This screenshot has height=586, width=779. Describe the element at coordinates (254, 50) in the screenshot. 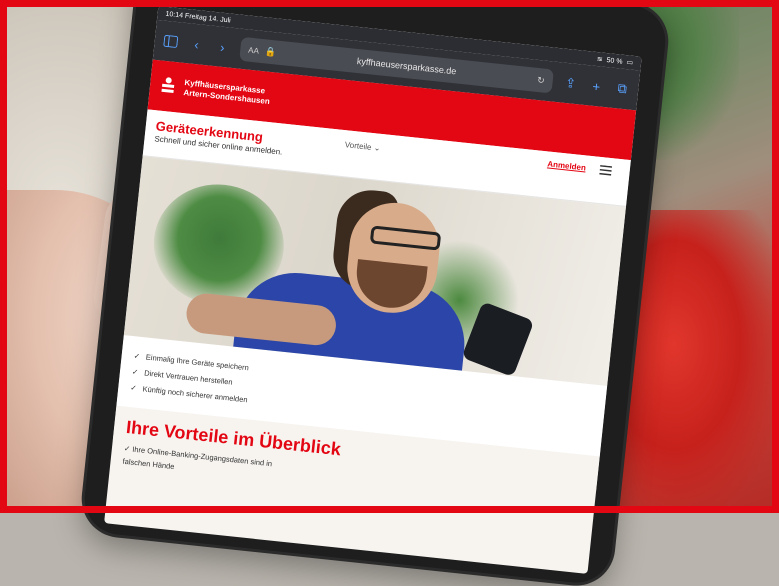

I see `text-size-button: AA` at that location.